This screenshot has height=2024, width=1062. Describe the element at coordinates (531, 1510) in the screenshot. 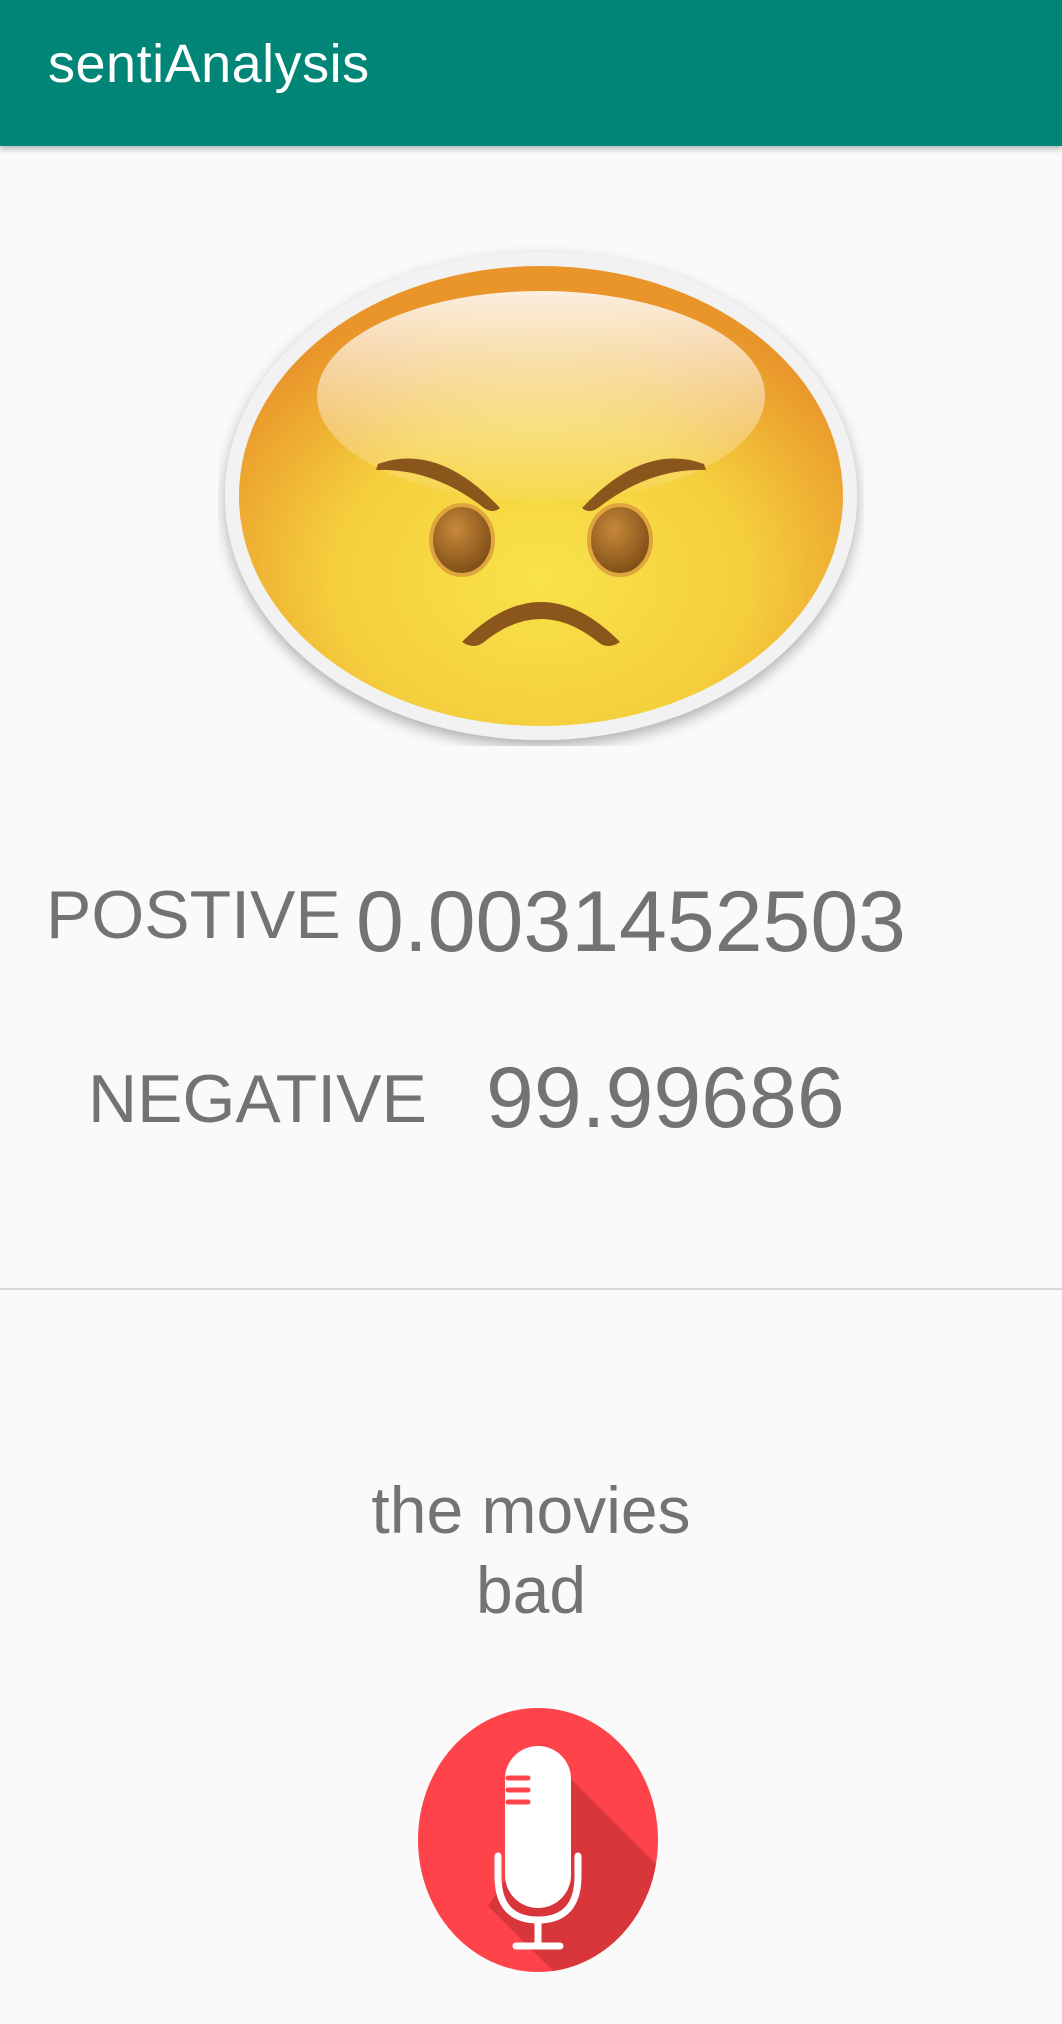

I see `recognized-speech-line: the movies` at that location.